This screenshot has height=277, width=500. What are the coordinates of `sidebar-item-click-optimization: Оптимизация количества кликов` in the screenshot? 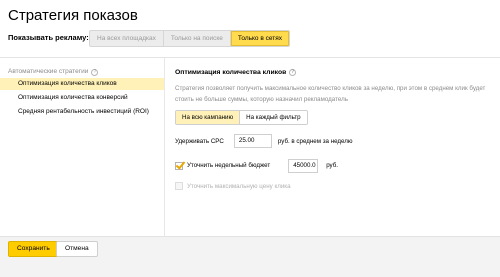 It's located at (82, 84).